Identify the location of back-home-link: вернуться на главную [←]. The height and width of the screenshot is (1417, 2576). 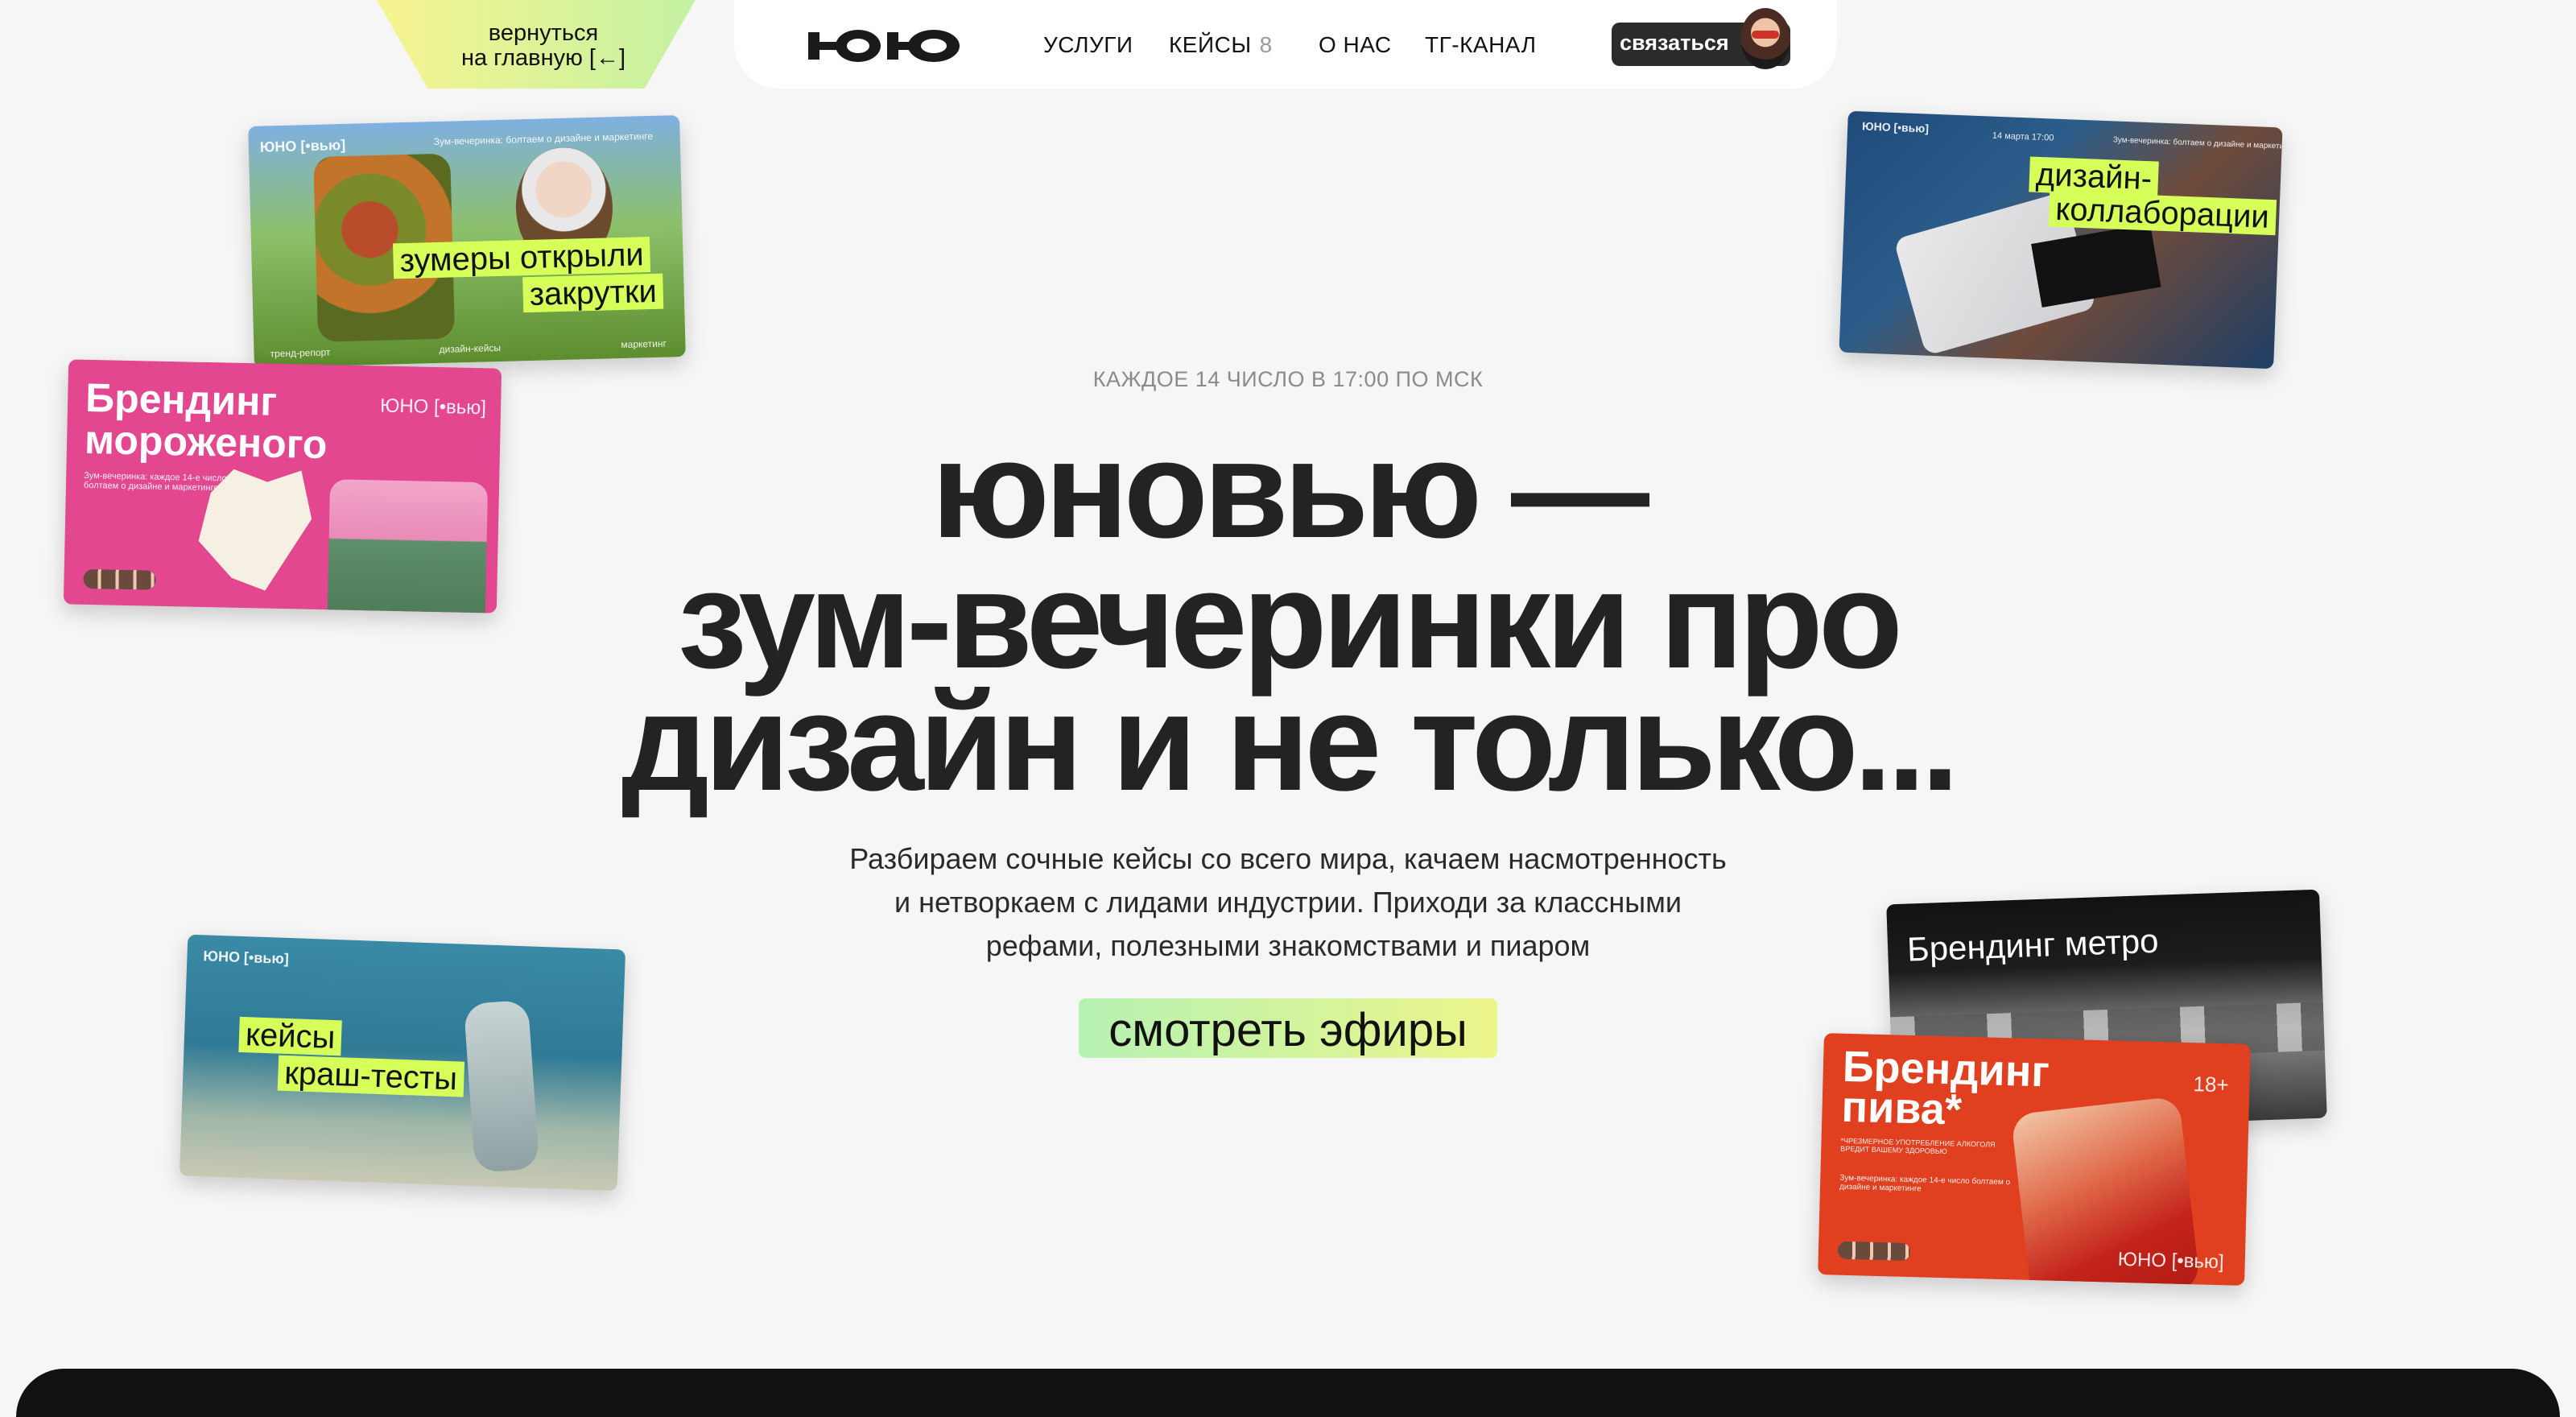
(543, 46).